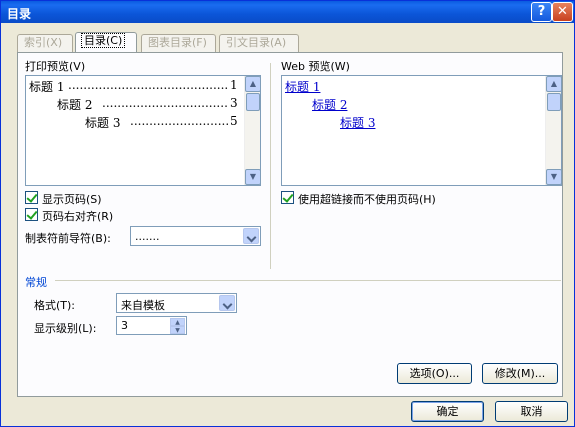 The image size is (575, 427). I want to click on print-preview-label: 打印预览(V), so click(55, 66).